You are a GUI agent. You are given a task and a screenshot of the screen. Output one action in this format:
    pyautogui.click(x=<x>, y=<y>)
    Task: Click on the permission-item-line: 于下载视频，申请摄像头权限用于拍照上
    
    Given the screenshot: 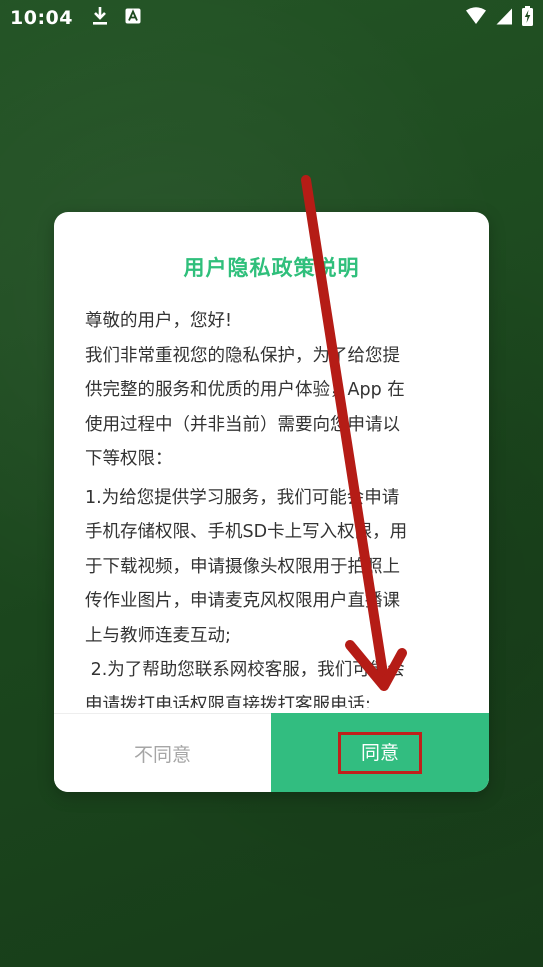 What is the action you would take?
    pyautogui.click(x=242, y=566)
    